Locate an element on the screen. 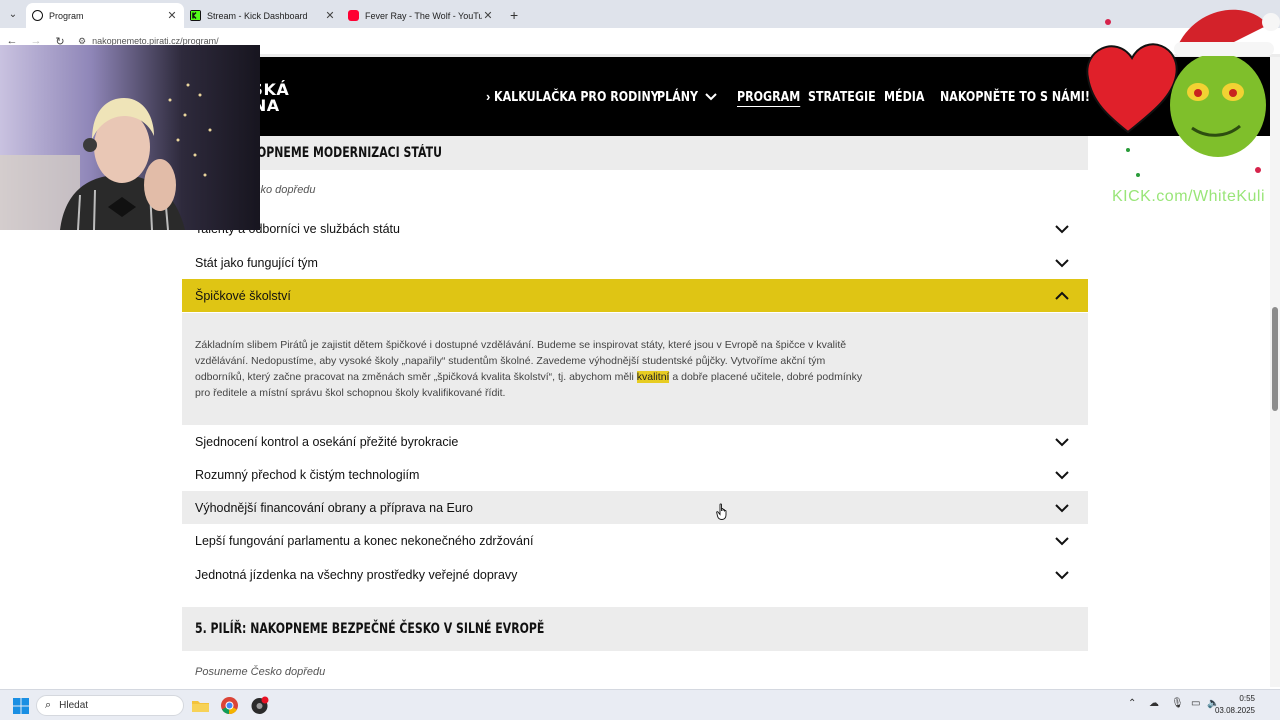 The height and width of the screenshot is (720, 1280). taskbar-search-placeholder: Hledat is located at coordinates (74, 705).